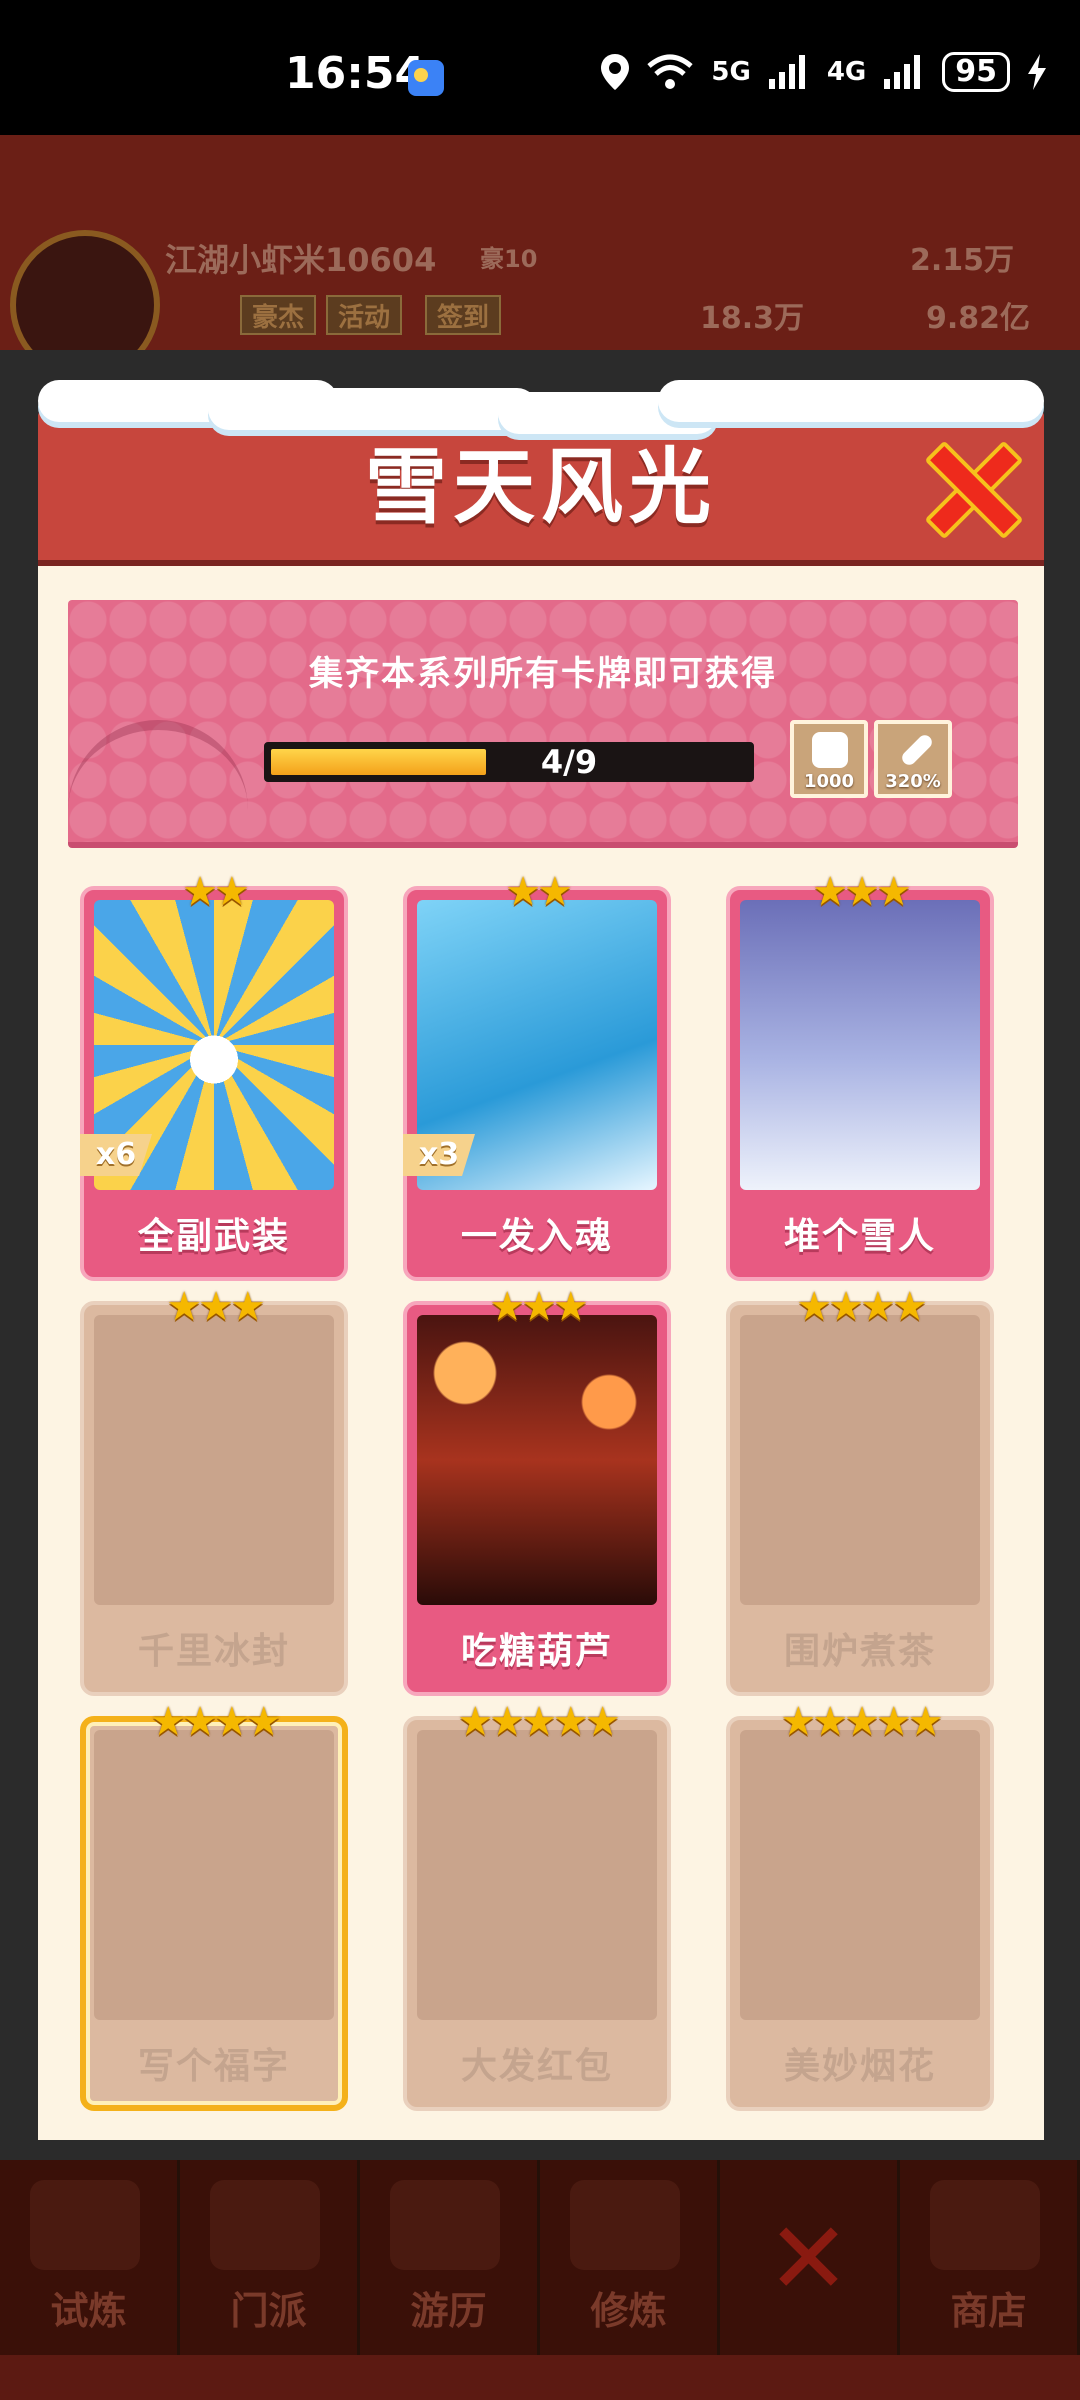 This screenshot has width=1080, height=2400. Describe the element at coordinates (536, 1236) in the screenshot. I see `card-name: 一发入魂` at that location.